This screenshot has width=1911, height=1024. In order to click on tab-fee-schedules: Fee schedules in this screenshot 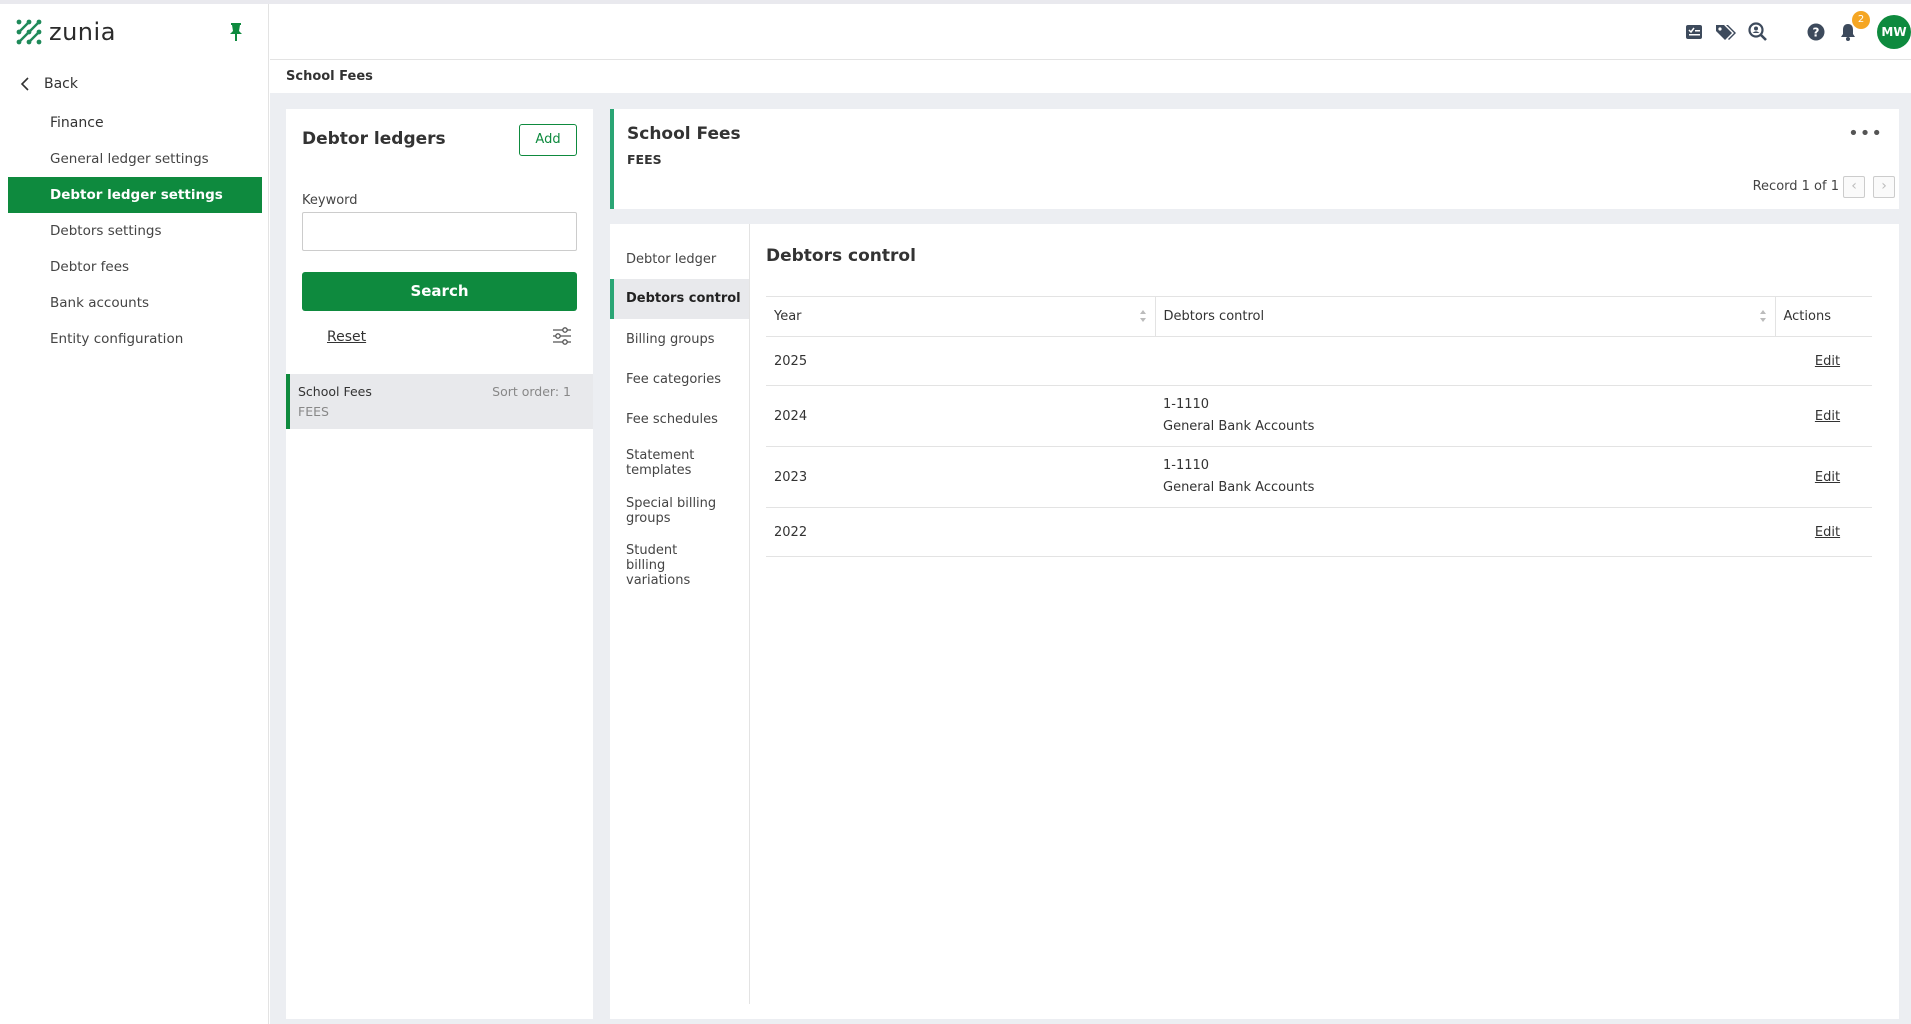, I will do `click(679, 419)`.